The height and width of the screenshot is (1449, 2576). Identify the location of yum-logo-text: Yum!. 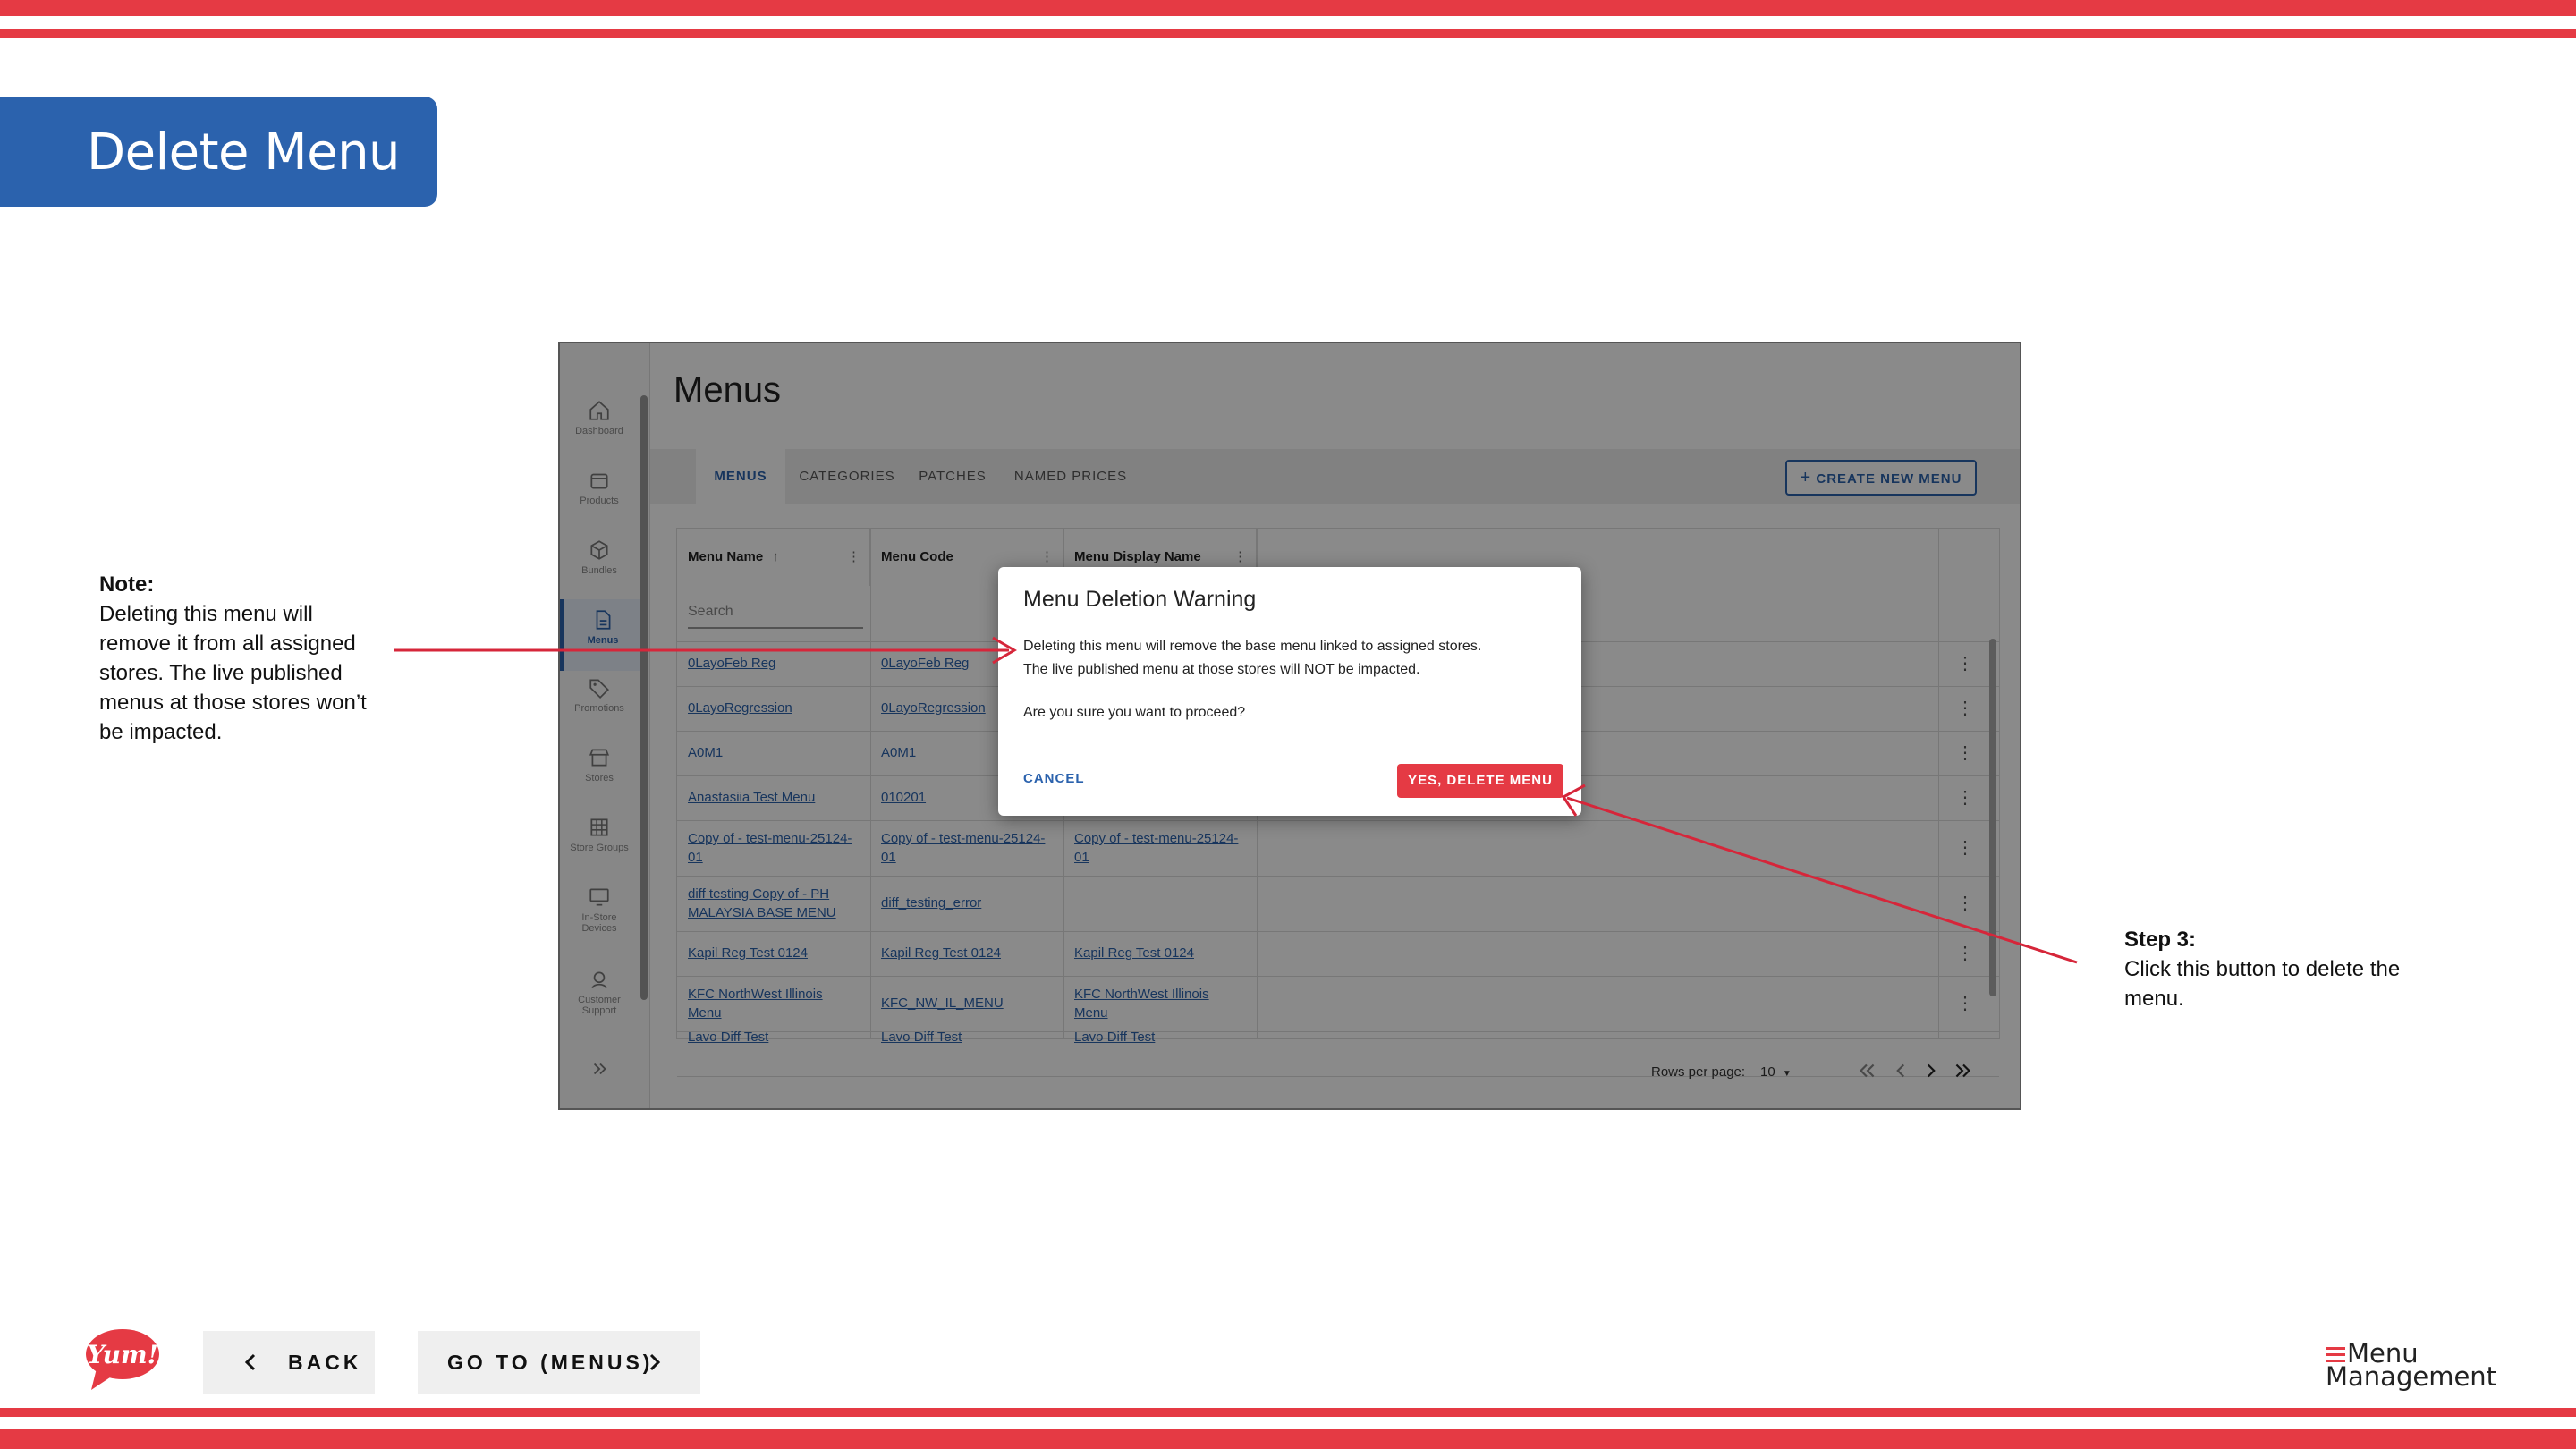
(122, 1354).